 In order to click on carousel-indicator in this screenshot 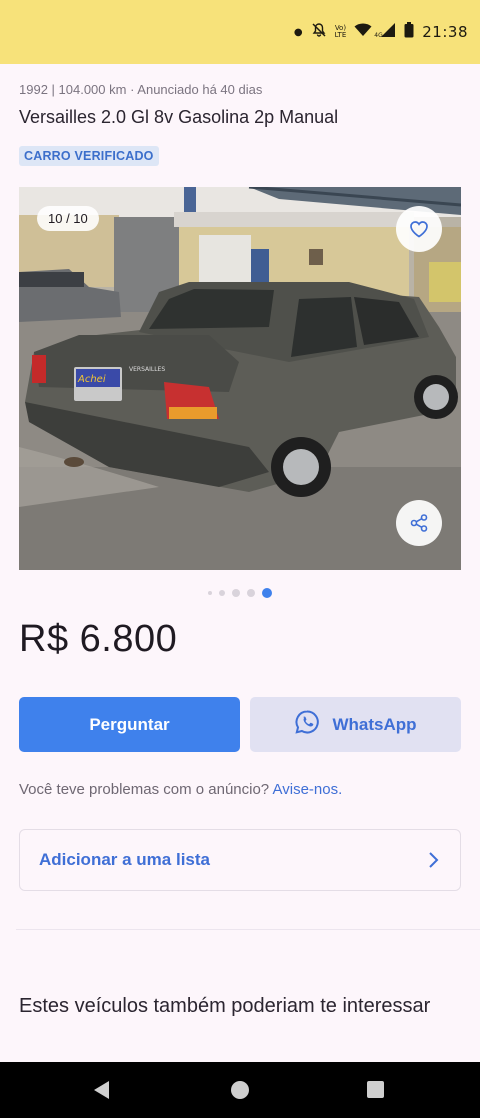, I will do `click(240, 593)`.